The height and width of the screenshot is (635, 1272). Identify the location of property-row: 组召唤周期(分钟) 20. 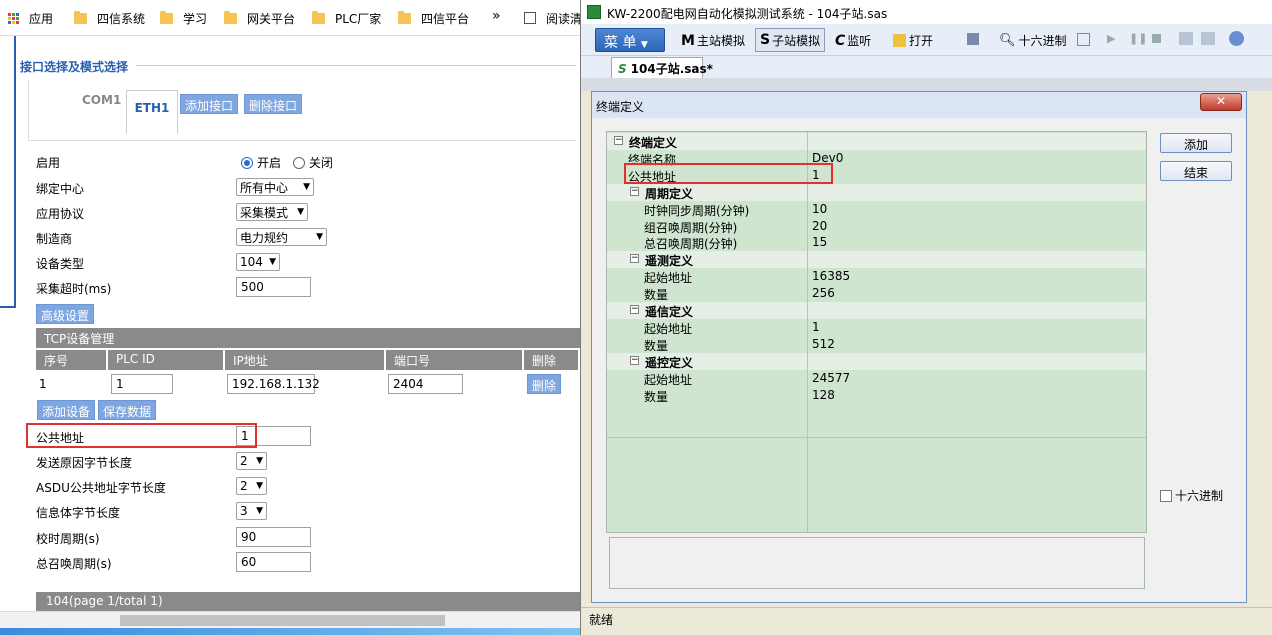
(876, 226).